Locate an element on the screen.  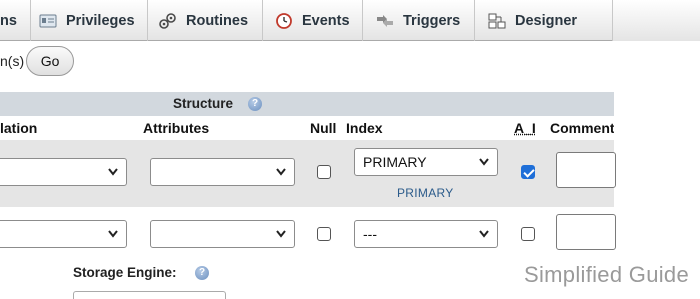
tab-privileges: Privileges is located at coordinates (88, 20).